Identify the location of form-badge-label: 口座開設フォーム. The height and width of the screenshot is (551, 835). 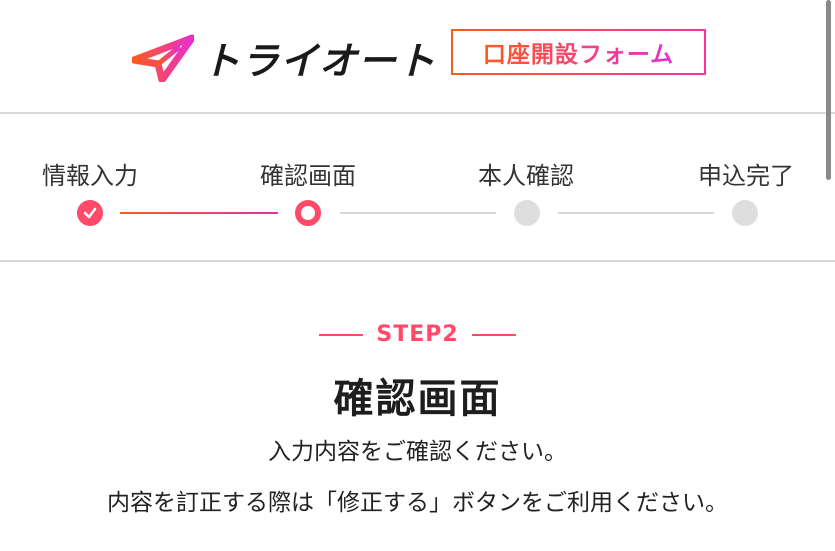
(578, 52).